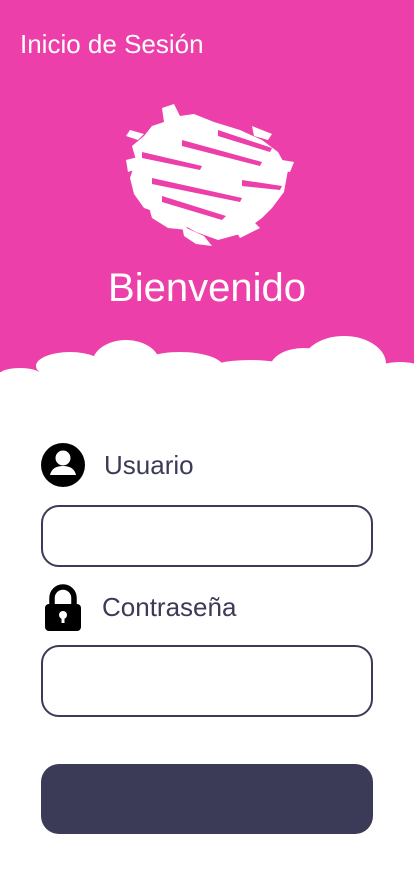  I want to click on password-label: Contraseña, so click(169, 606).